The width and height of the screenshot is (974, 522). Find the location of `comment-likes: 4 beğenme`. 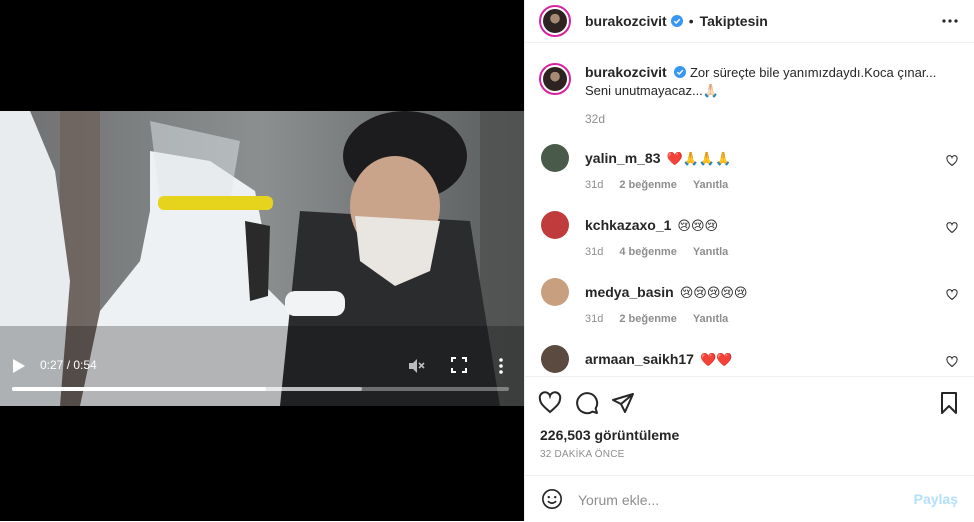

comment-likes: 4 beğenme is located at coordinates (647, 252).